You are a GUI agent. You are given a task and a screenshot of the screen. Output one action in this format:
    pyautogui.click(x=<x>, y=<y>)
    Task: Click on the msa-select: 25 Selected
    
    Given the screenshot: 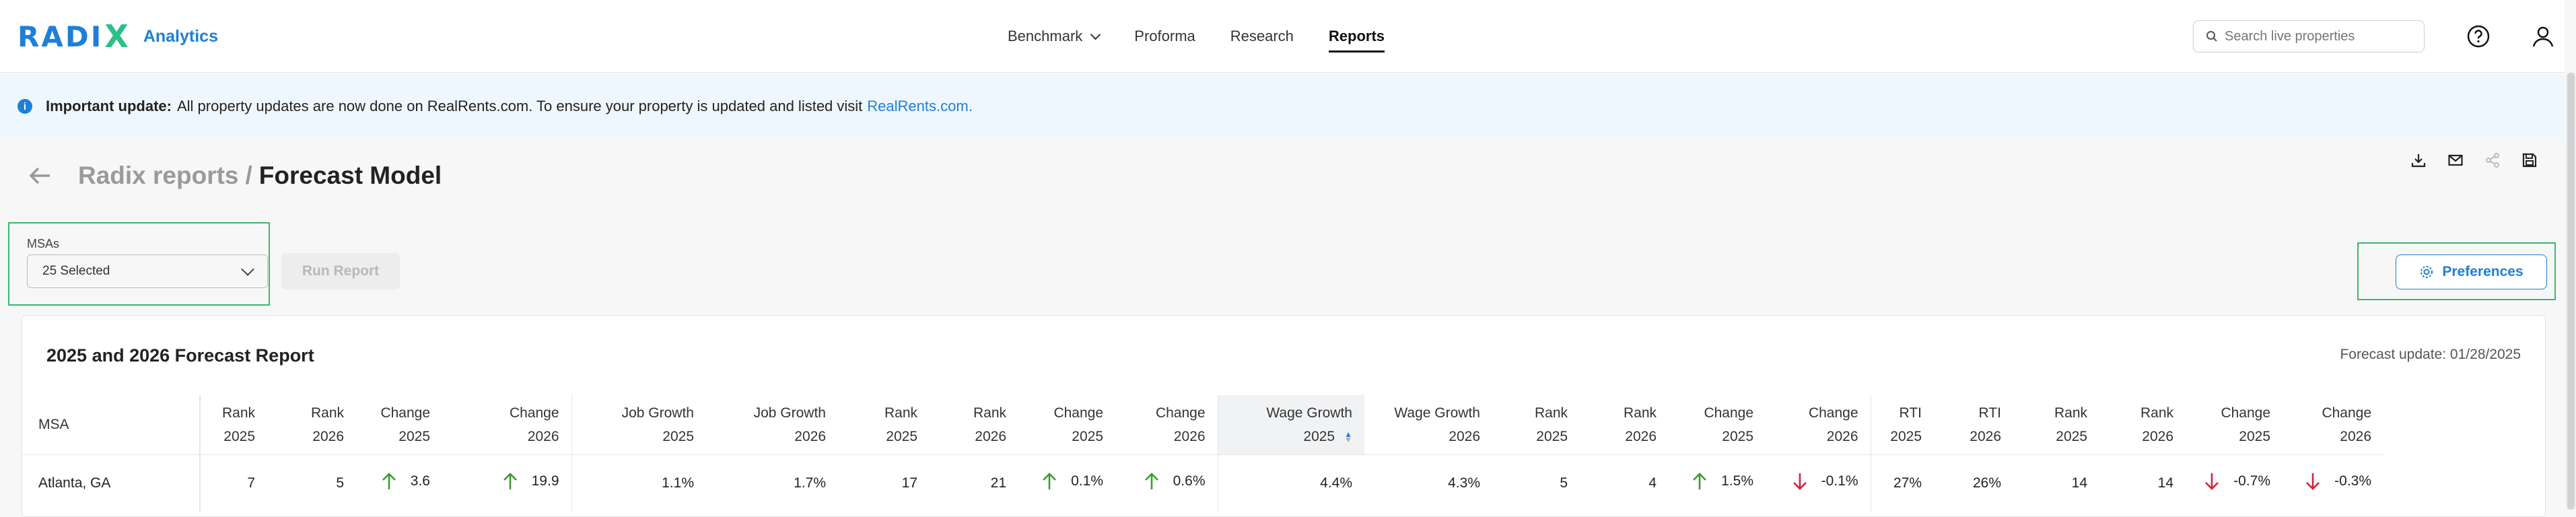 What is the action you would take?
    pyautogui.click(x=147, y=271)
    